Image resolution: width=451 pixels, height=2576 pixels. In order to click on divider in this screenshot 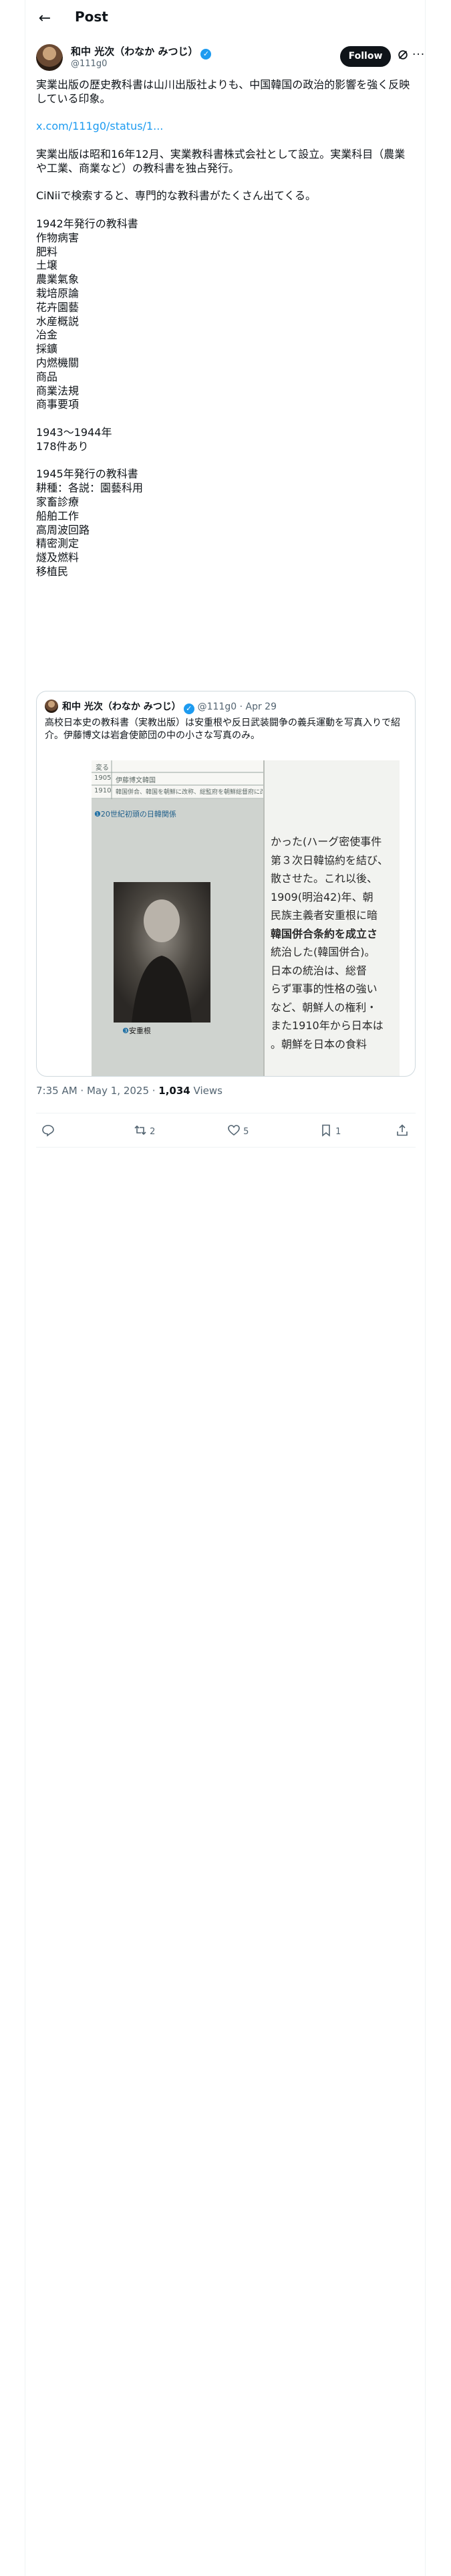, I will do `click(226, 1147)`.